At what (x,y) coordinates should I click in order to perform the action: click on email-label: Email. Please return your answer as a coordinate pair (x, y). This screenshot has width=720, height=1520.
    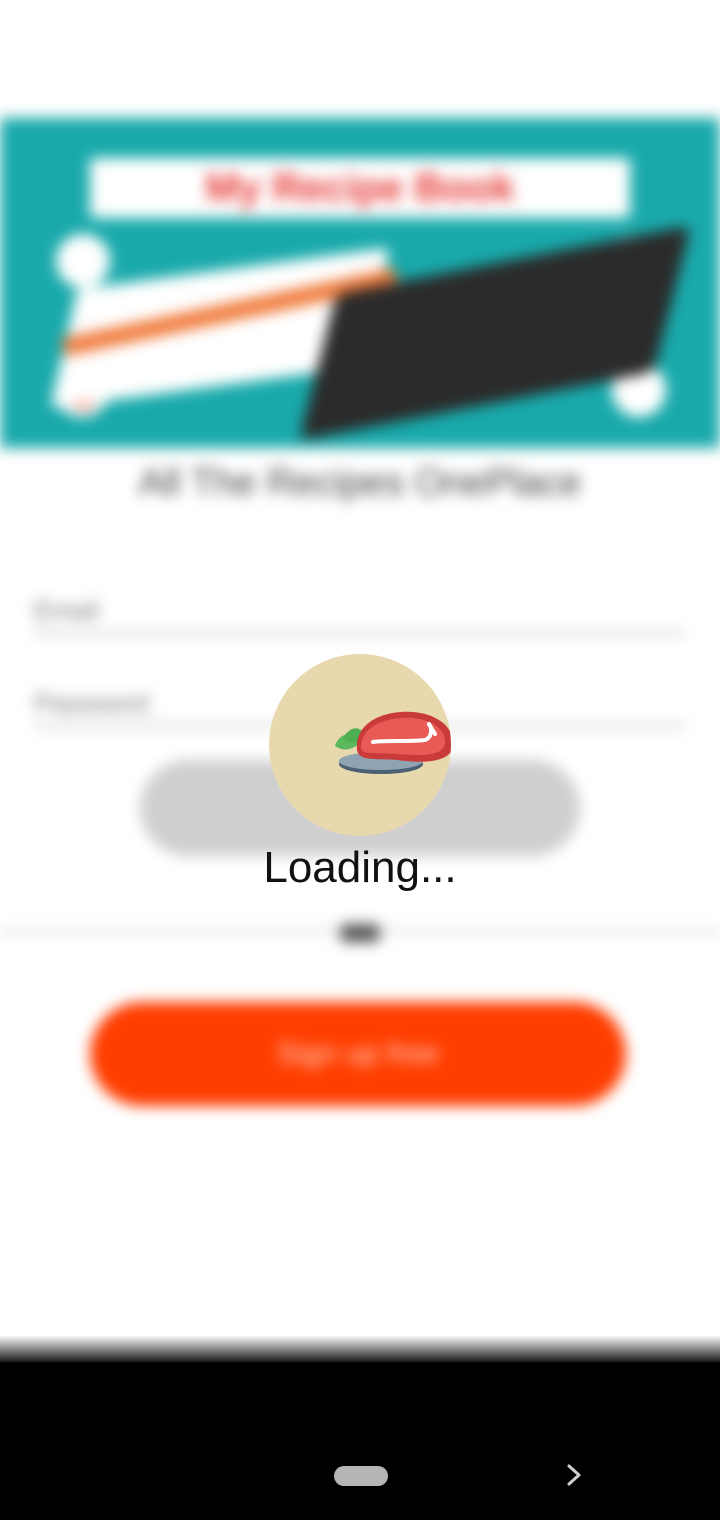
    Looking at the image, I should click on (67, 610).